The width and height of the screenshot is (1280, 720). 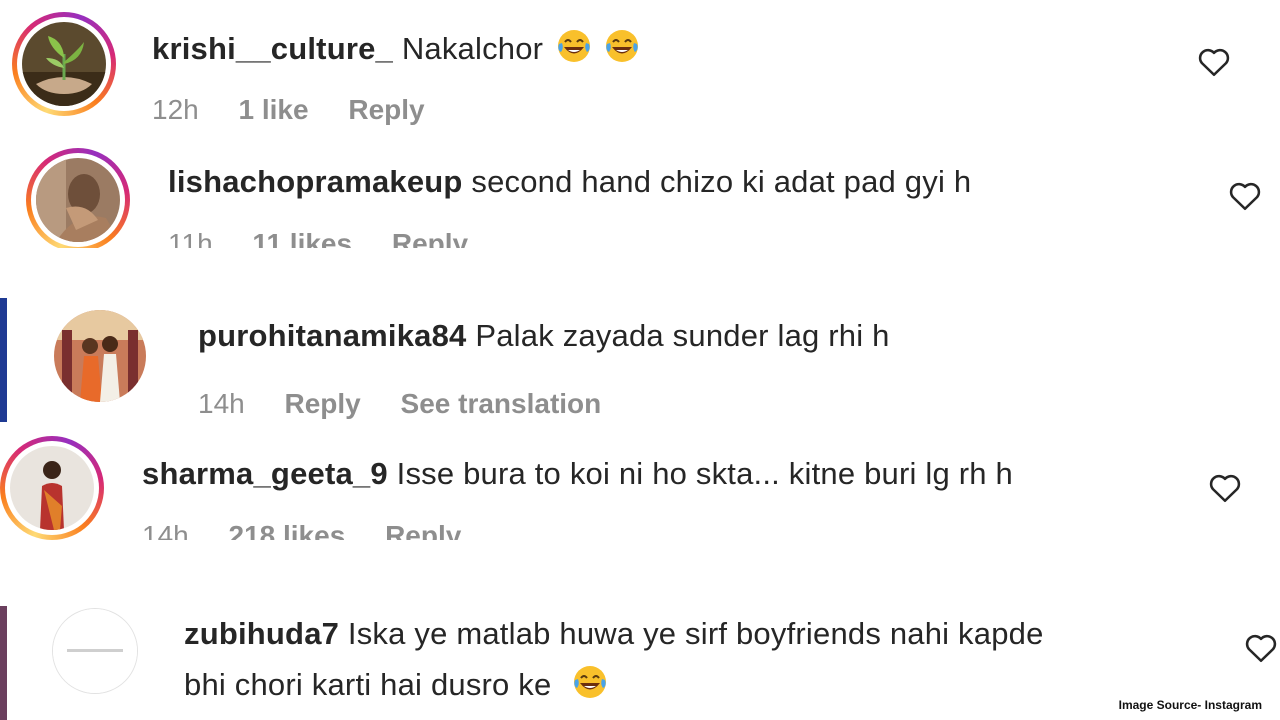 I want to click on portrait-photo-icon, so click(x=78, y=200).